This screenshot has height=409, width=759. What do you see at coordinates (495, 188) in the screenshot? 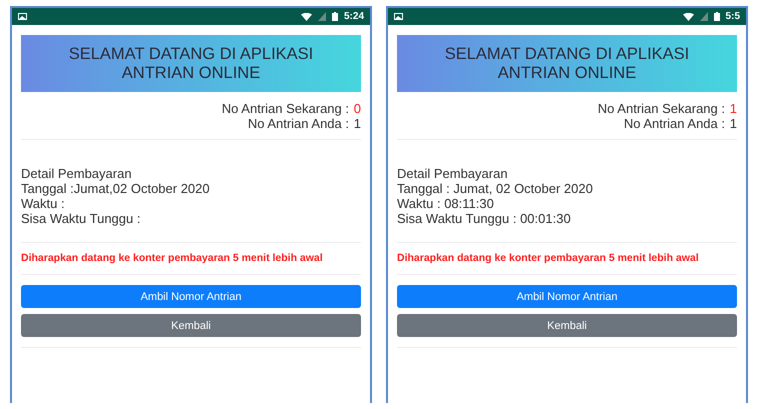
I see `detail-line: Tanggal : Jumat, 02 October 2020` at bounding box center [495, 188].